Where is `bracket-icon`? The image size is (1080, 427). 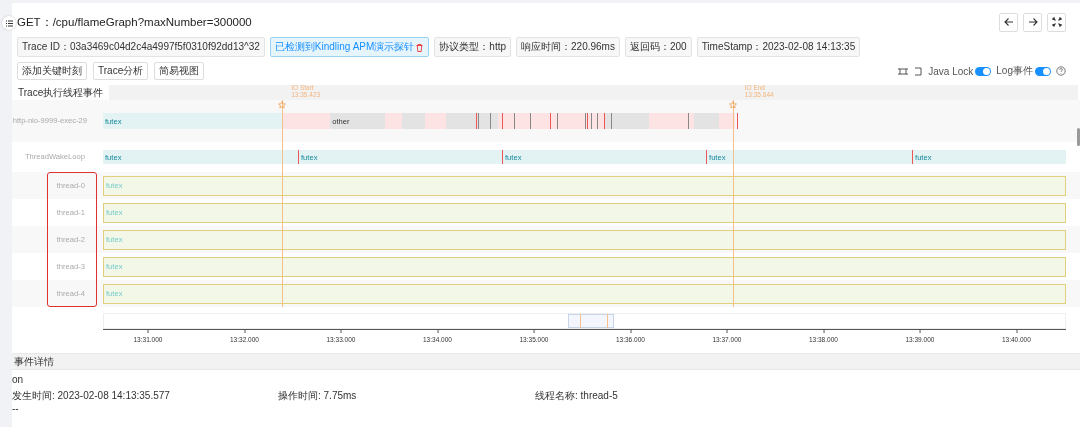
bracket-icon is located at coordinates (918, 71).